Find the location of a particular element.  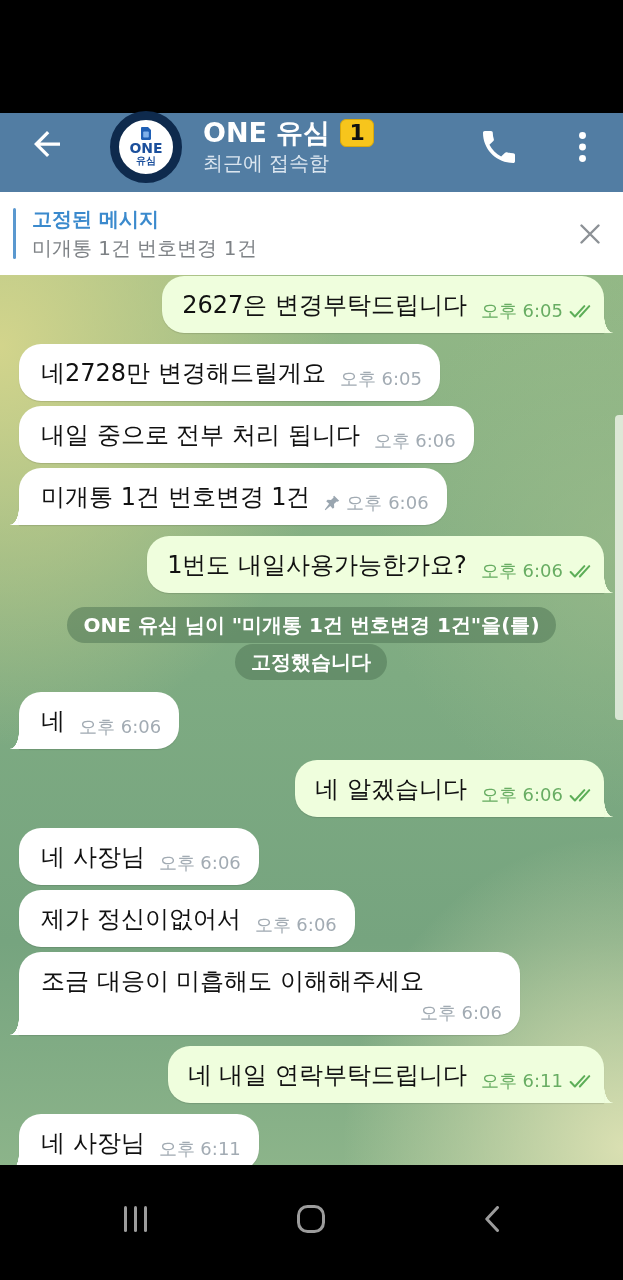

sim-card-icon is located at coordinates (146, 133).